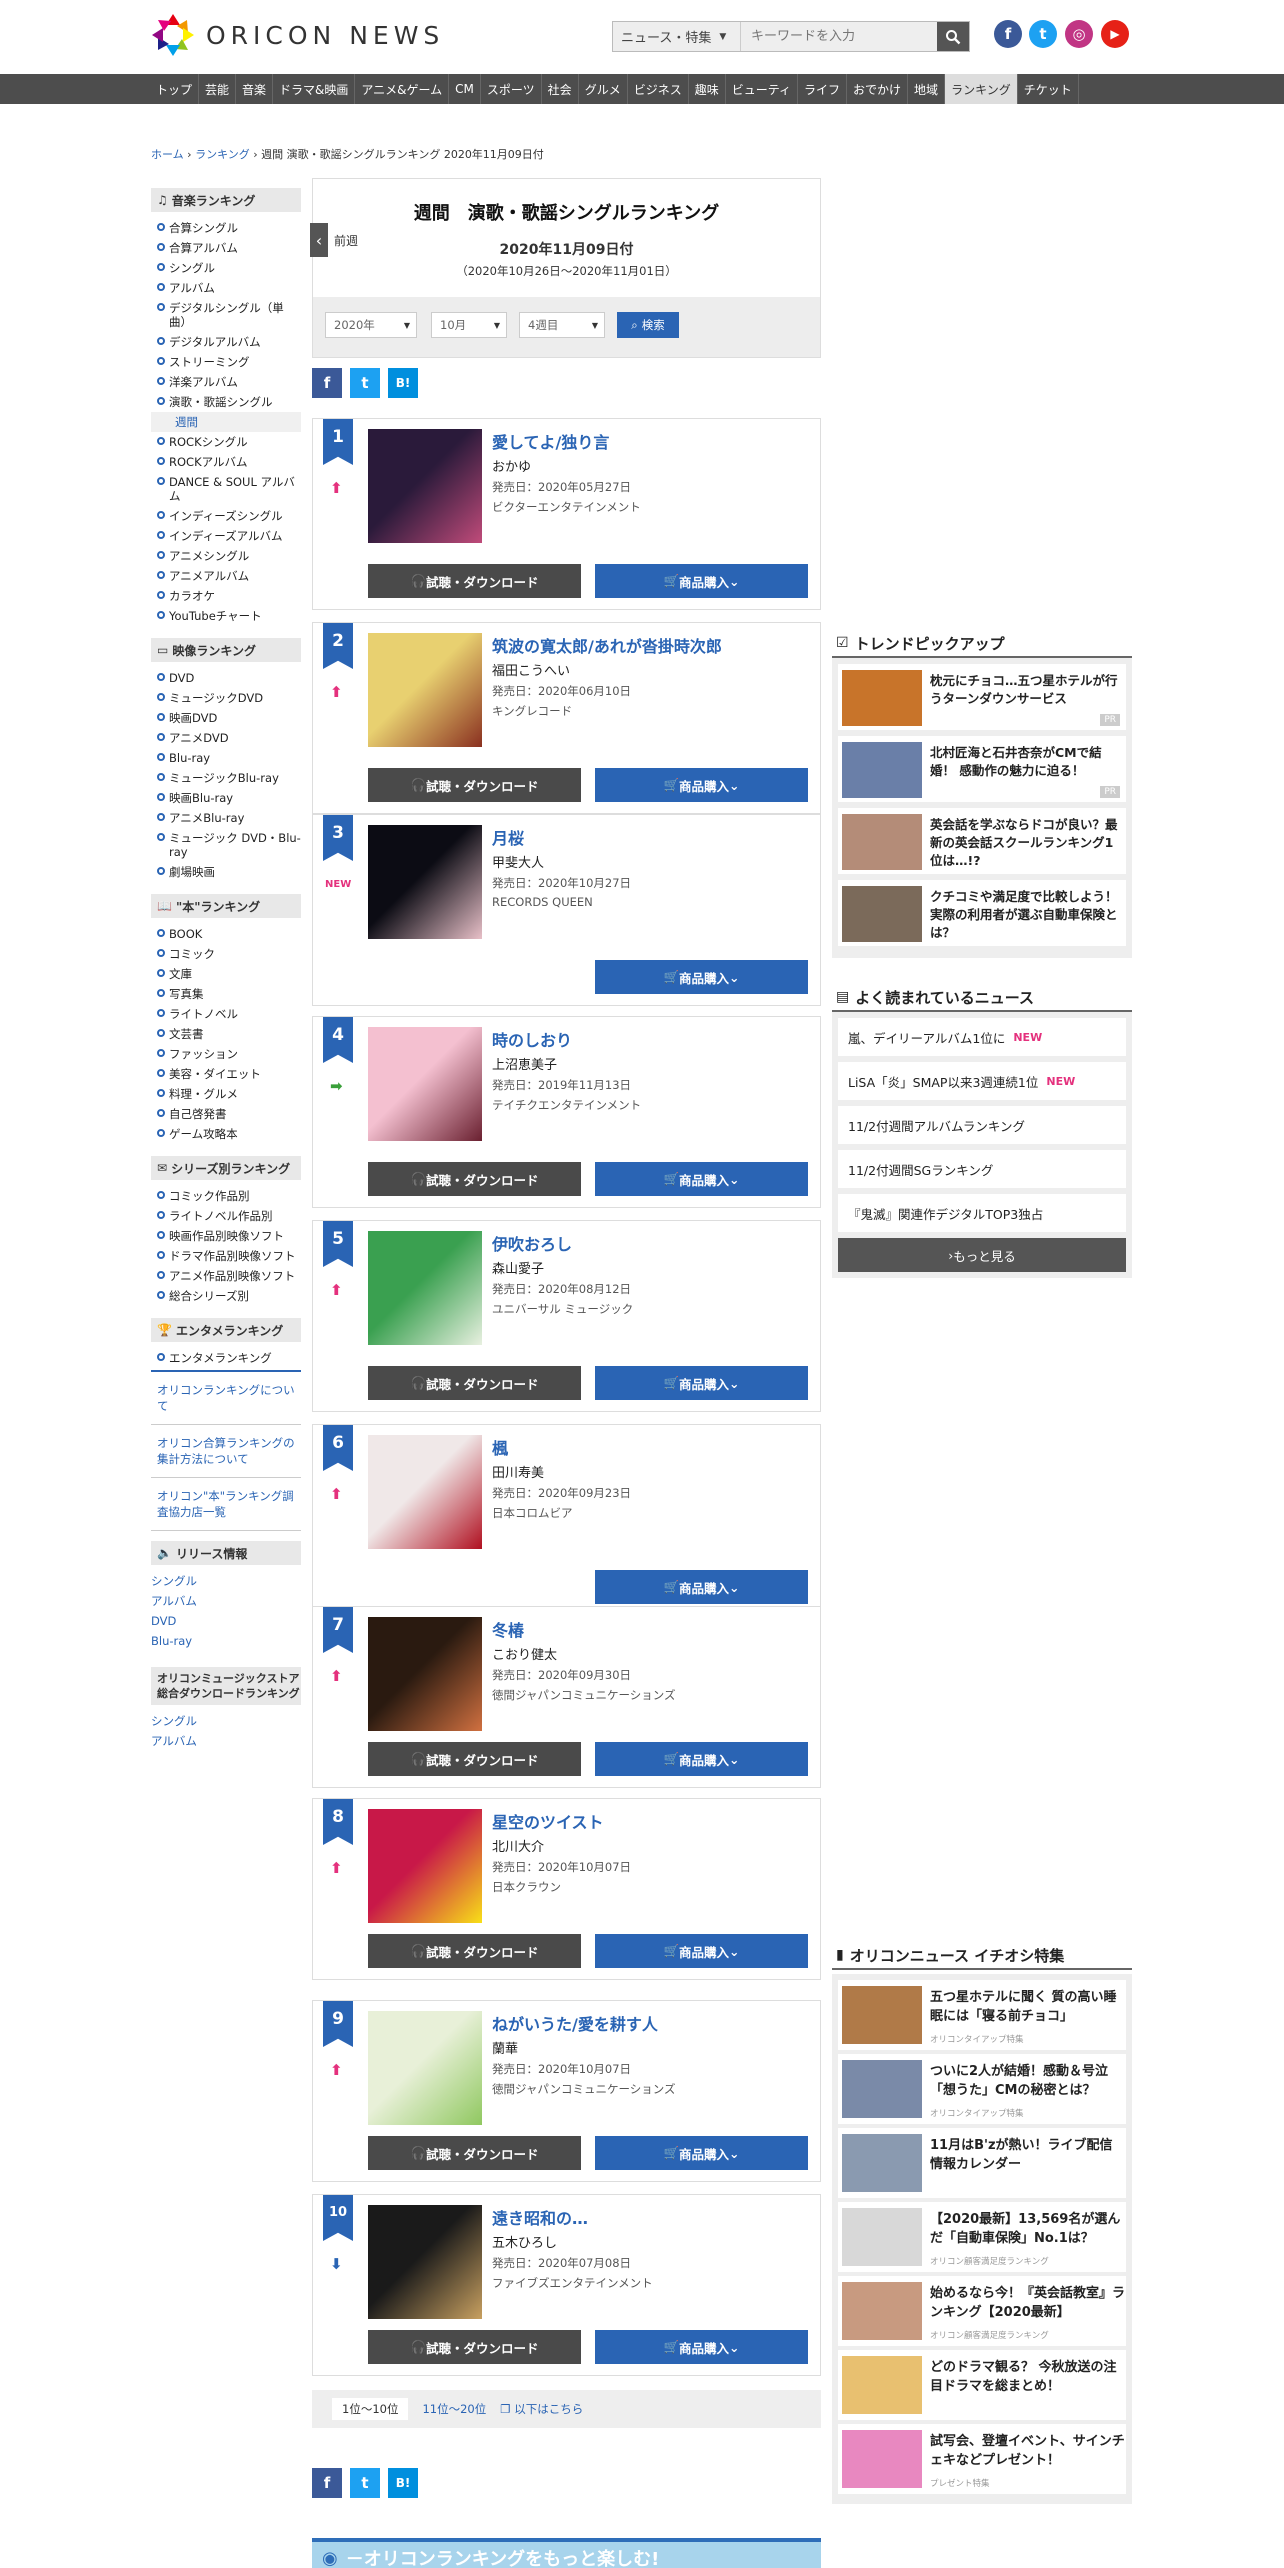  I want to click on sidebar-item: アニメ作品別映像ソフト, so click(226, 1276).